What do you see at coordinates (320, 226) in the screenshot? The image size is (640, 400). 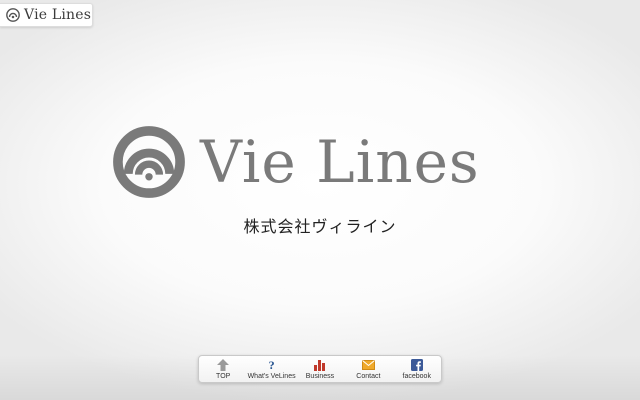 I see `company-name: 株式会社ヴィライン` at bounding box center [320, 226].